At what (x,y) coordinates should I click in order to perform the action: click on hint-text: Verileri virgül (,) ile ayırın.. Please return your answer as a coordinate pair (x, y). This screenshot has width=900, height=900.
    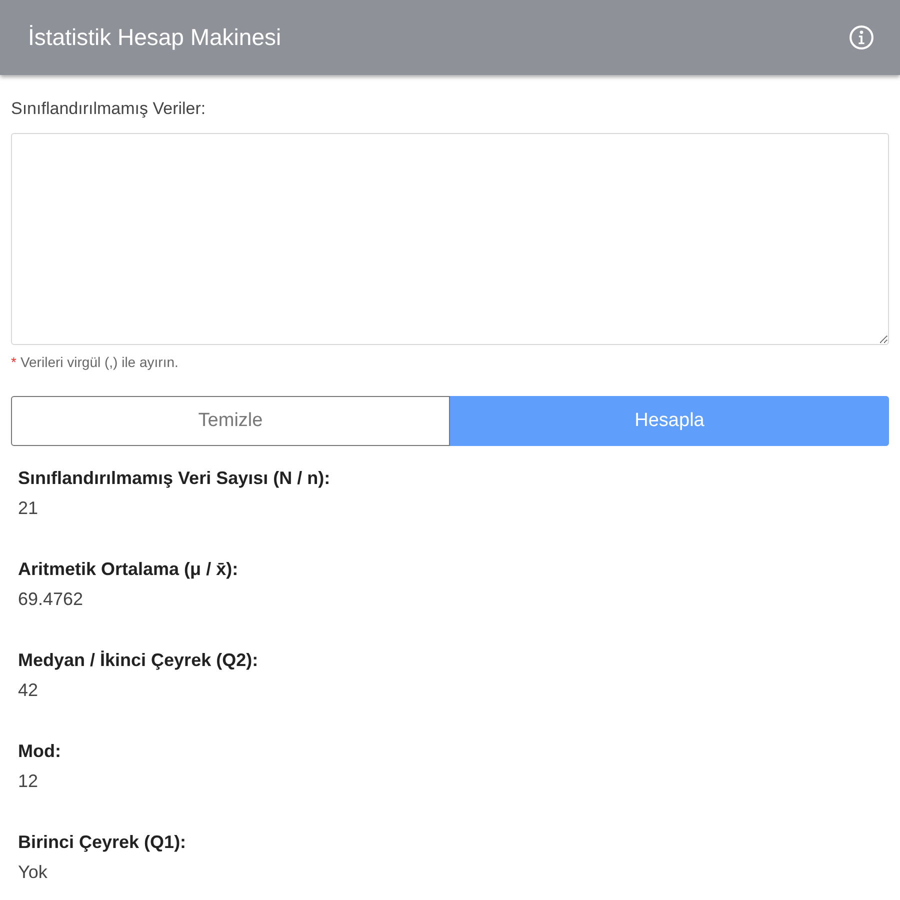
    Looking at the image, I should click on (99, 362).